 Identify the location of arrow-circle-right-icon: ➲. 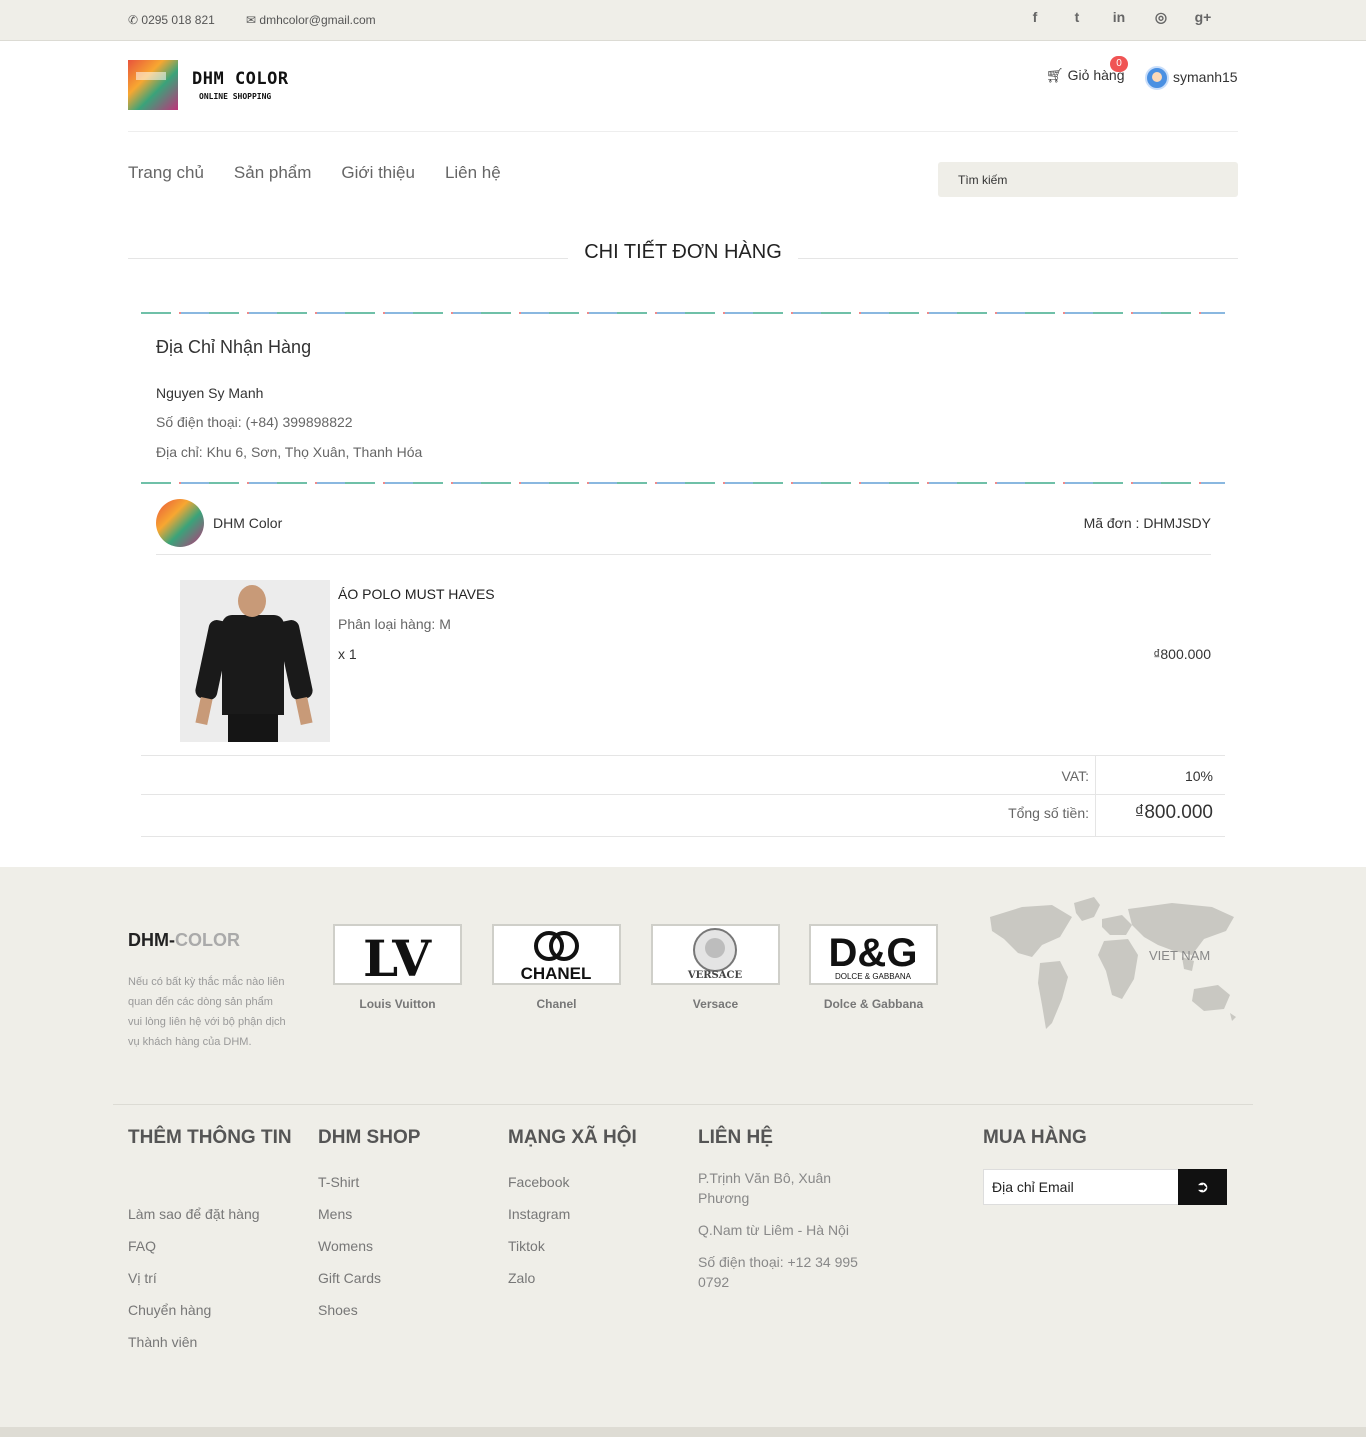
(1202, 1187).